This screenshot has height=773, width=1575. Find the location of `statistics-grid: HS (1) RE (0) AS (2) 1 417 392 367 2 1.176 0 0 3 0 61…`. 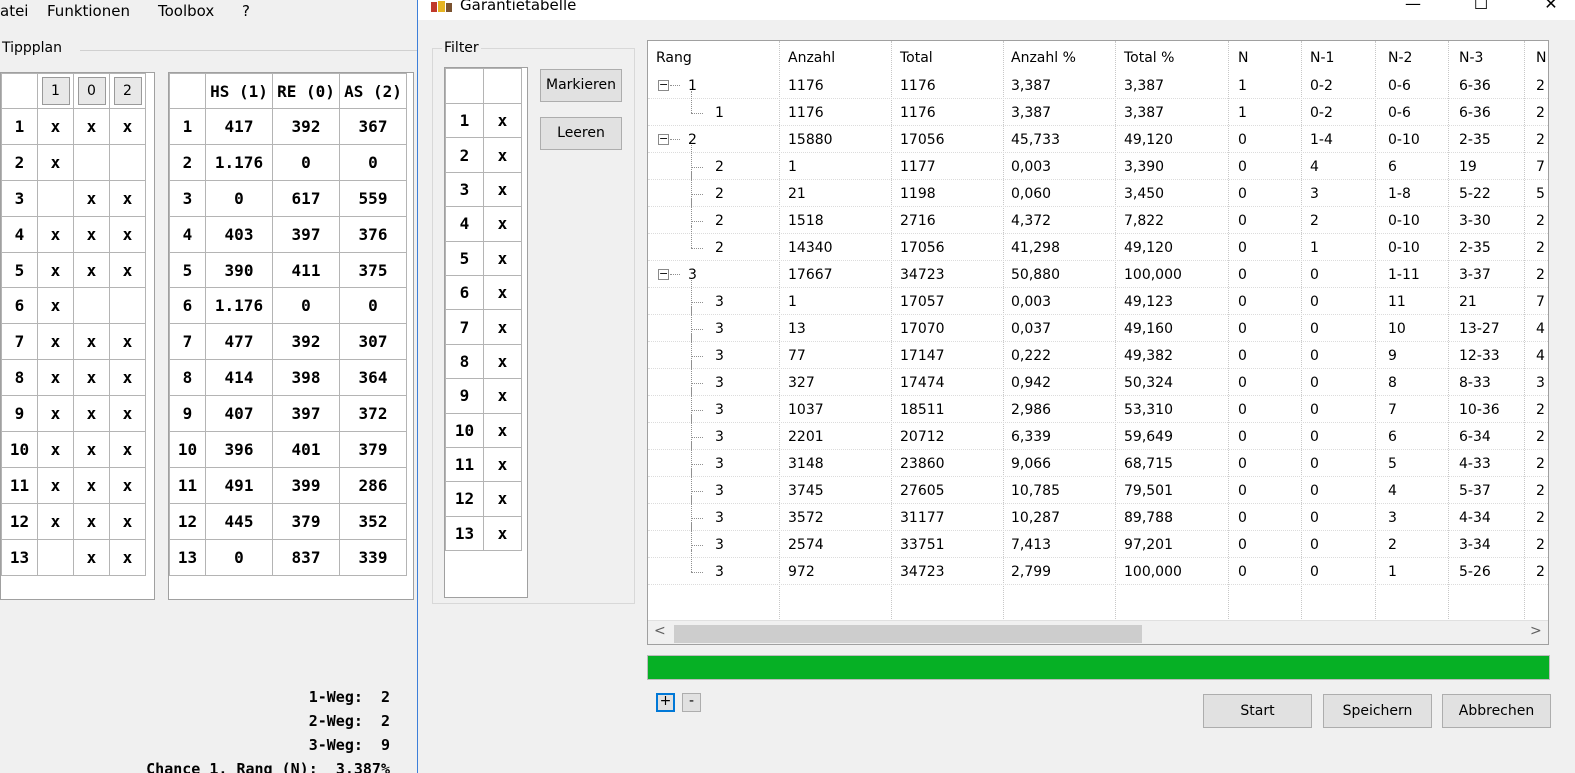

statistics-grid: HS (1) RE (0) AS (2) 1 417 392 367 2 1.176 0 0 3 0 61… is located at coordinates (291, 336).